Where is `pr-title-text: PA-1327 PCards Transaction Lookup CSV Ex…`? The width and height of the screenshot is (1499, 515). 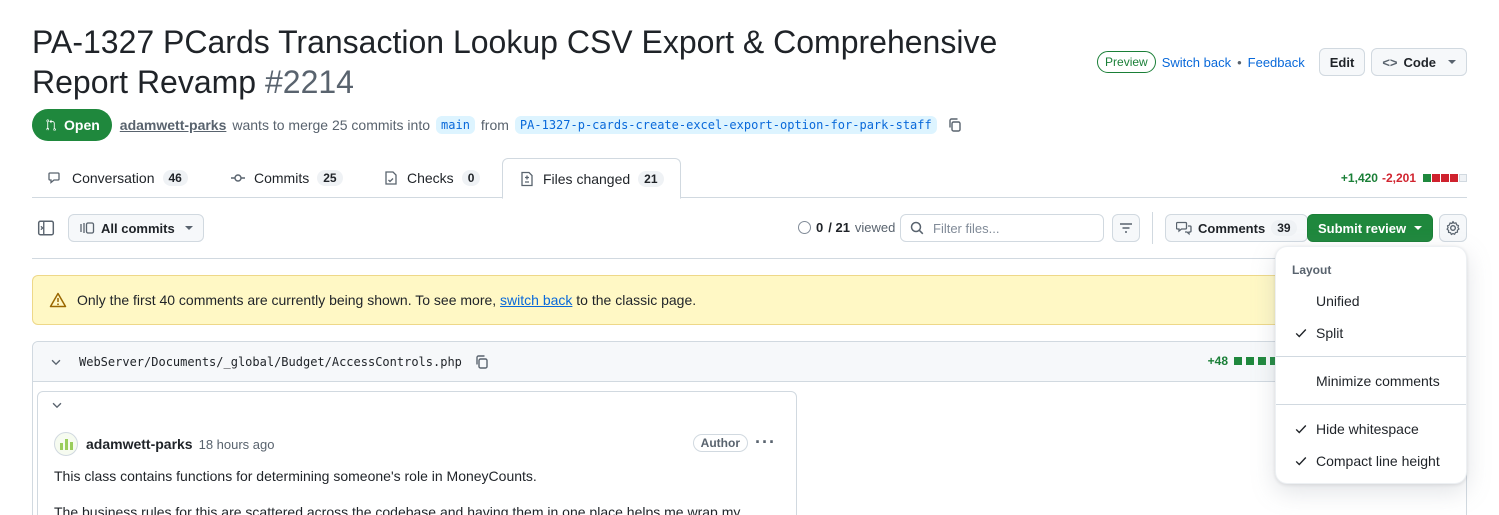
pr-title-text: PA-1327 PCards Transaction Lookup CSV Ex… is located at coordinates (515, 62).